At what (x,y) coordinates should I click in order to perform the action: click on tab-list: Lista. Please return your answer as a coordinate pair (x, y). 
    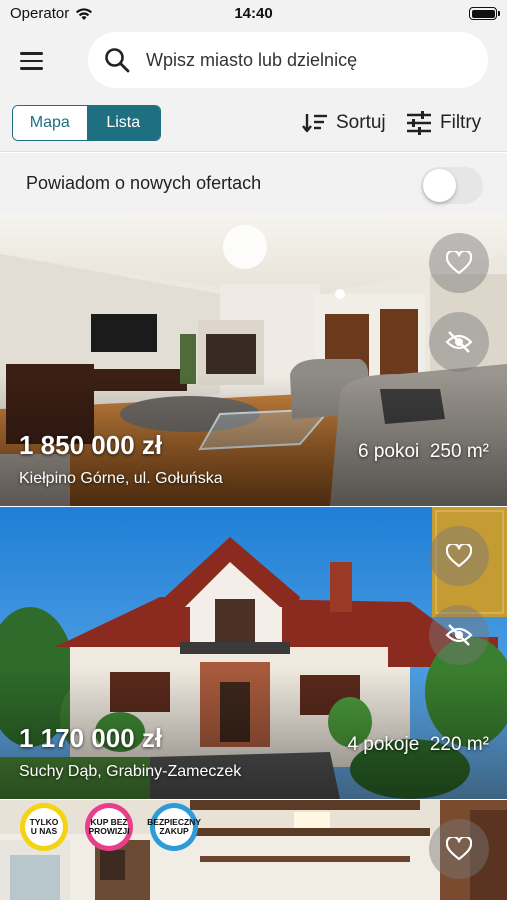
    Looking at the image, I should click on (123, 123).